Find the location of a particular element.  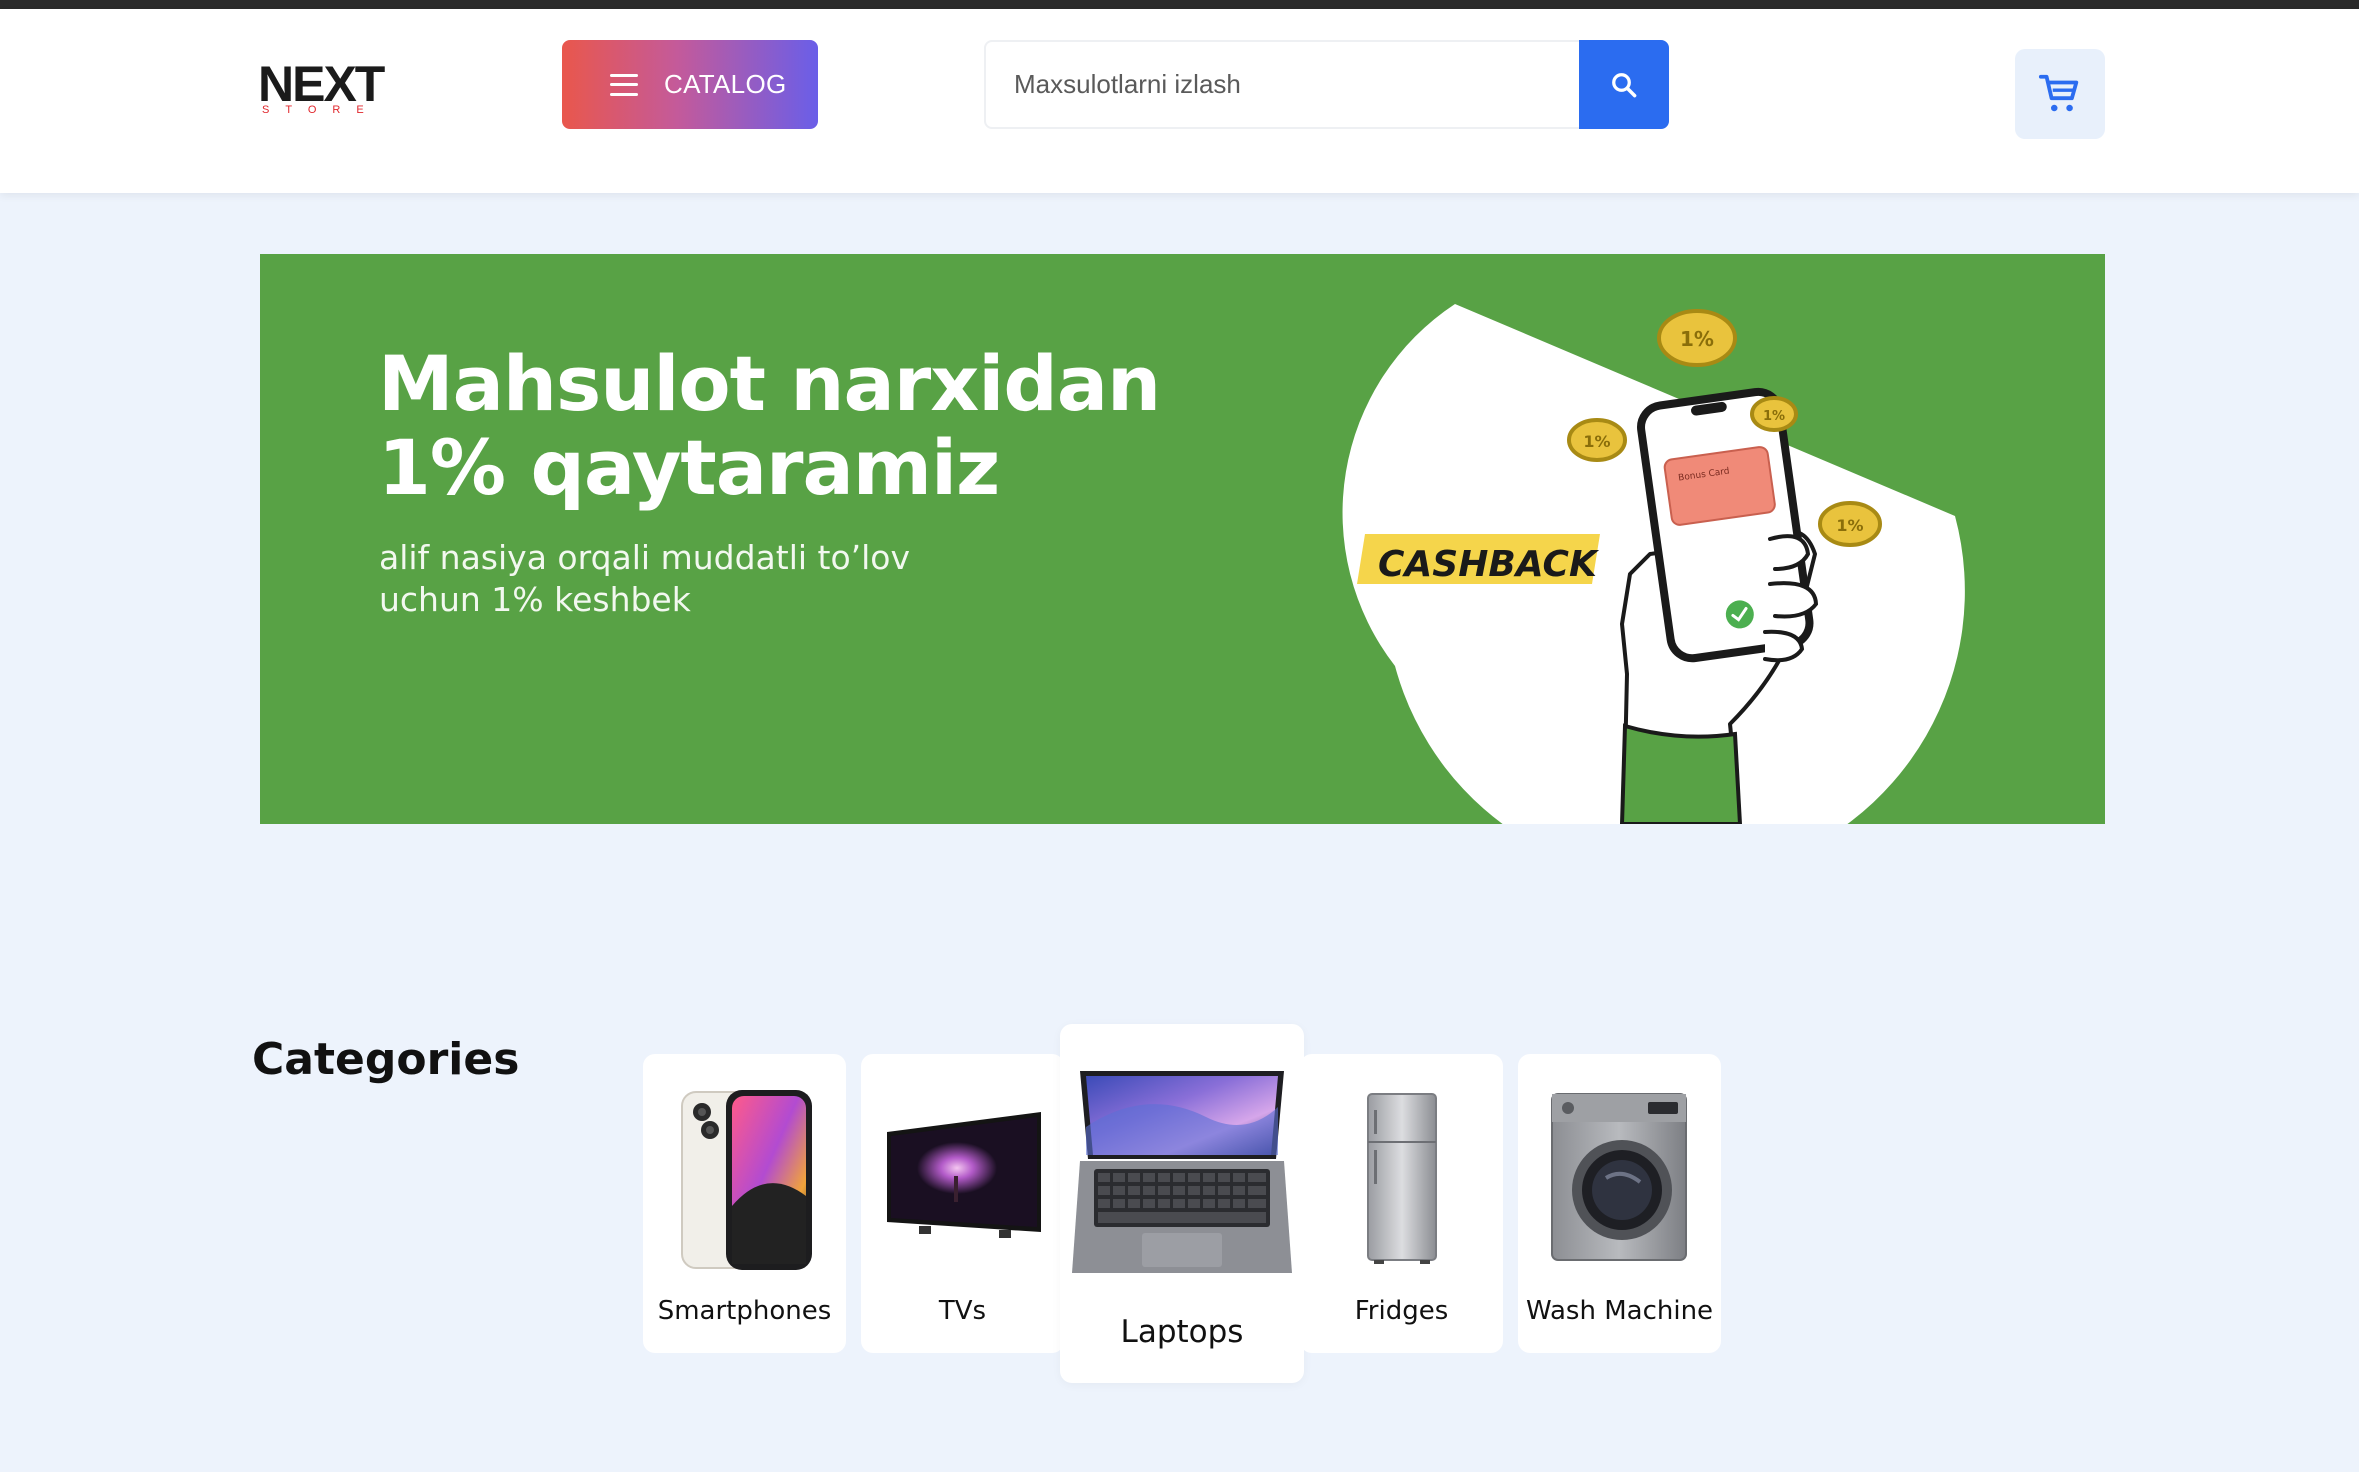

washing-machine-icon is located at coordinates (1619, 1177).